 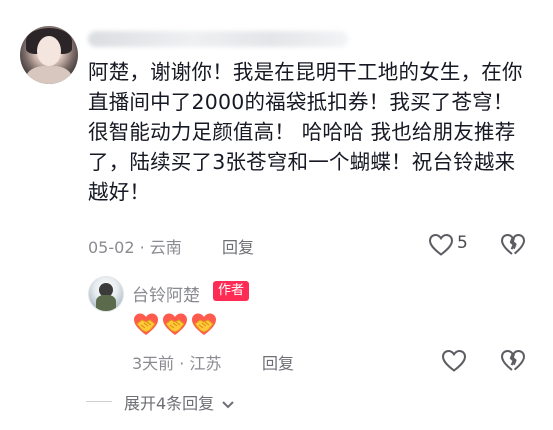 I want to click on reply-time: 3天前, so click(x=153, y=363).